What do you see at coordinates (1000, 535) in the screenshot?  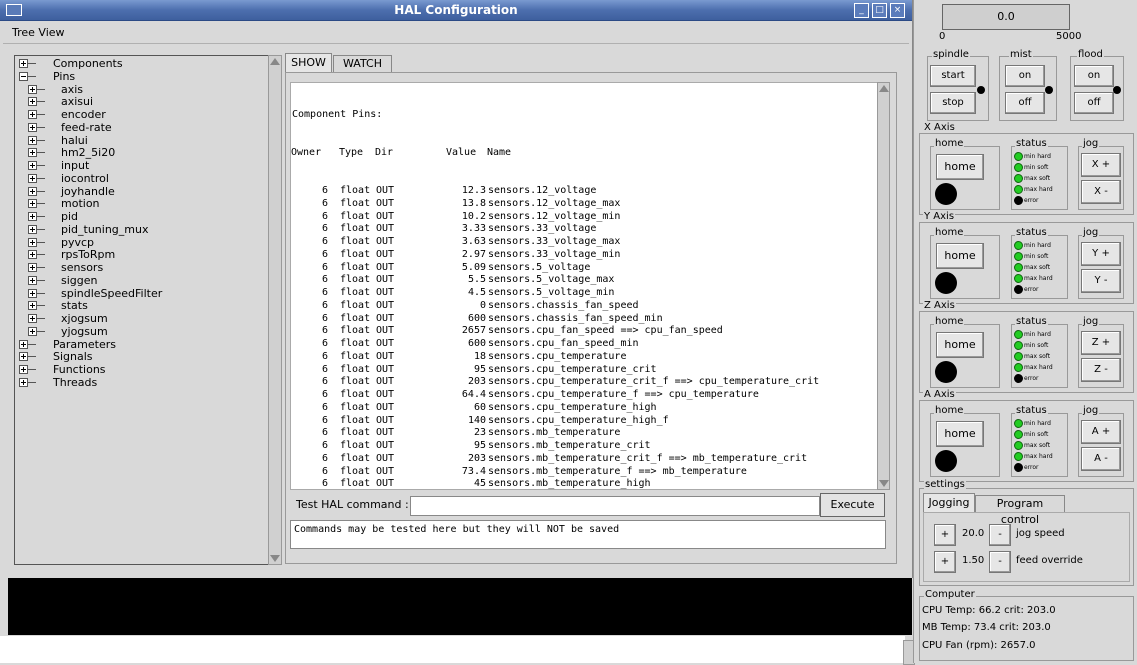 I see `jog-speed-minus-button: -` at bounding box center [1000, 535].